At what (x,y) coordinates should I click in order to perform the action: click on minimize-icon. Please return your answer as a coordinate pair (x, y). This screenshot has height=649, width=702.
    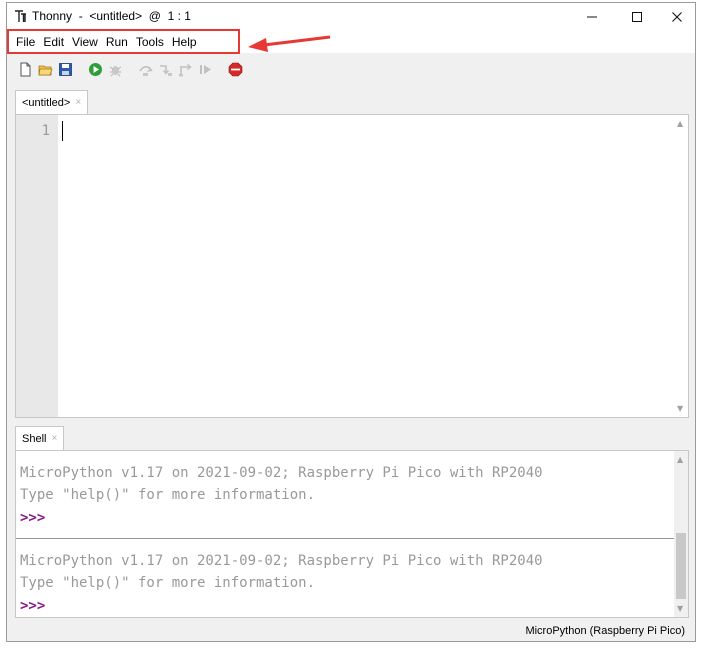
    Looking at the image, I should click on (592, 17).